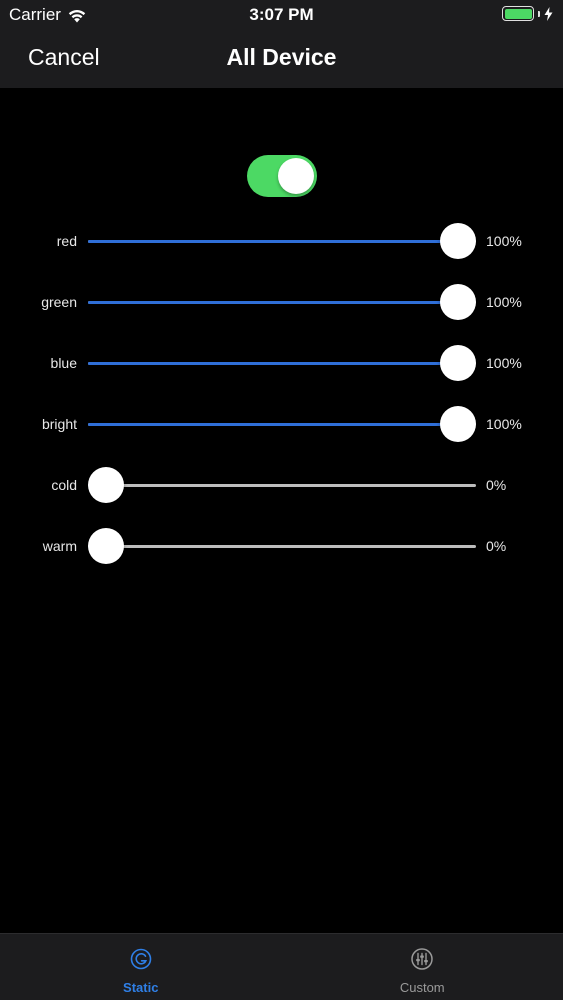 The height and width of the screenshot is (1000, 563). I want to click on page-title: All Device, so click(281, 57).